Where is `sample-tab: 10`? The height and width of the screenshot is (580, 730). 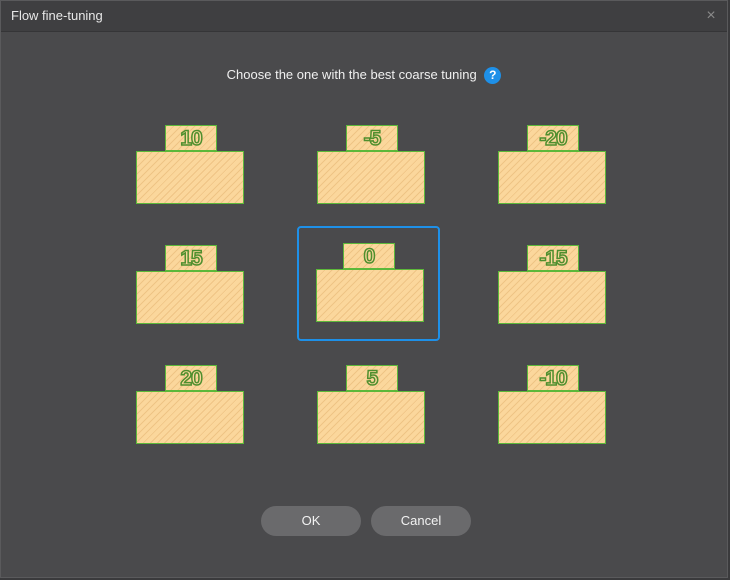
sample-tab: 10 is located at coordinates (191, 138).